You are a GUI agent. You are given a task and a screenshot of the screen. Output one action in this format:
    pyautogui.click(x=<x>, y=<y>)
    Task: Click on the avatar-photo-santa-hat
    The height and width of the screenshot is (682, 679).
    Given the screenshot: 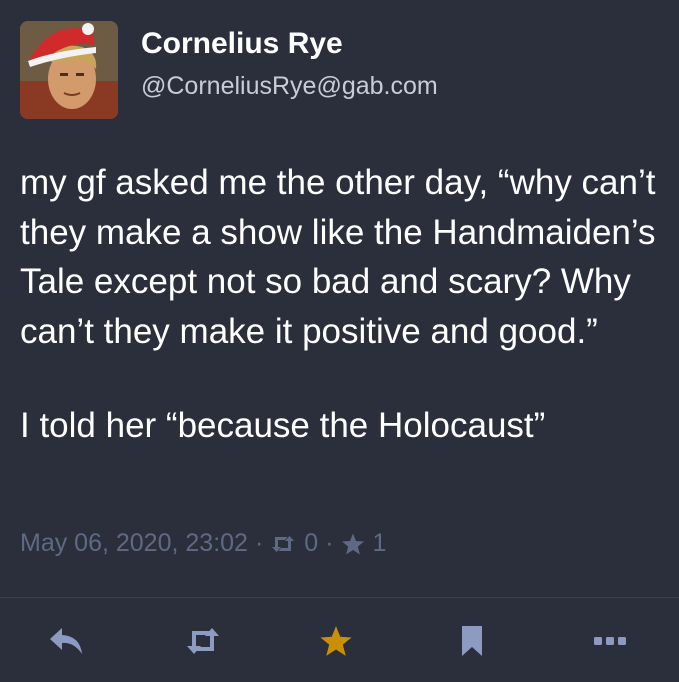 What is the action you would take?
    pyautogui.click(x=69, y=70)
    